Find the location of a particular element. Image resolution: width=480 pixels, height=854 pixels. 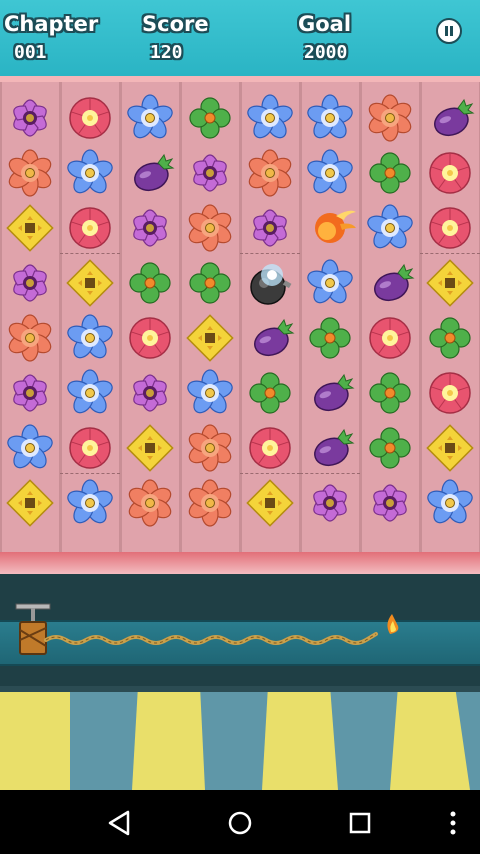

tile-fireball is located at coordinates (330, 227).